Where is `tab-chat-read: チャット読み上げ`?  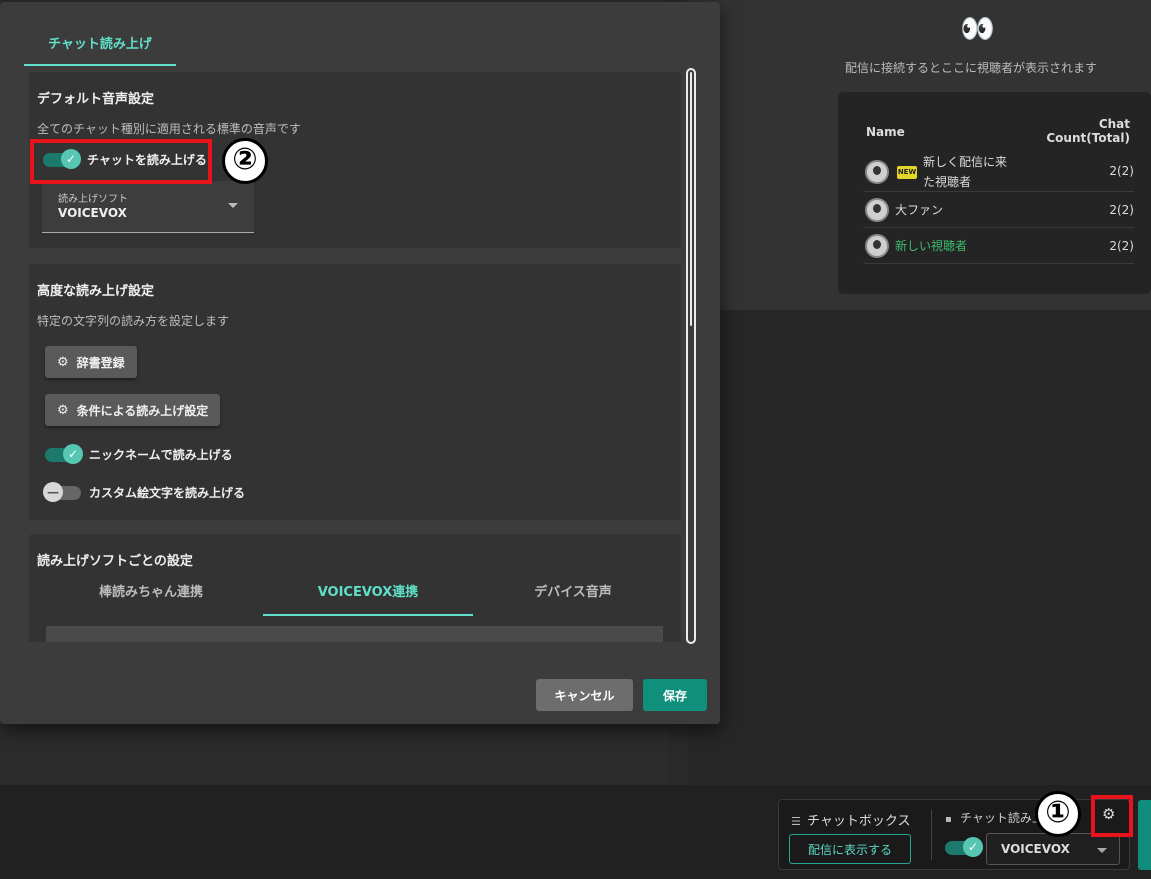
tab-chat-read: チャット読み上げ is located at coordinates (100, 49).